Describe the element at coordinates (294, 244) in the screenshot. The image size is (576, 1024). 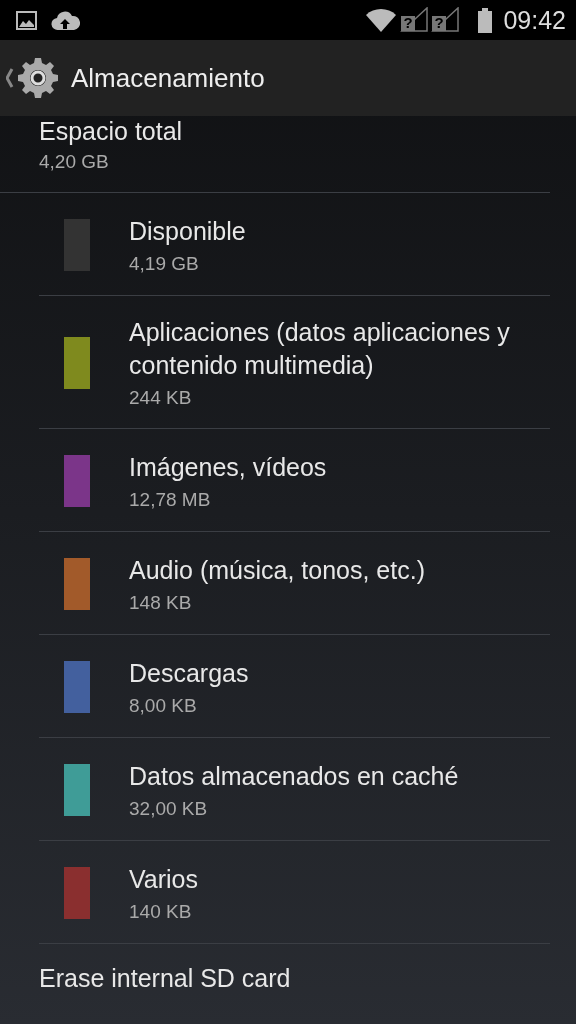
I see `storage-category-row: Disponible 4,19 GB` at that location.